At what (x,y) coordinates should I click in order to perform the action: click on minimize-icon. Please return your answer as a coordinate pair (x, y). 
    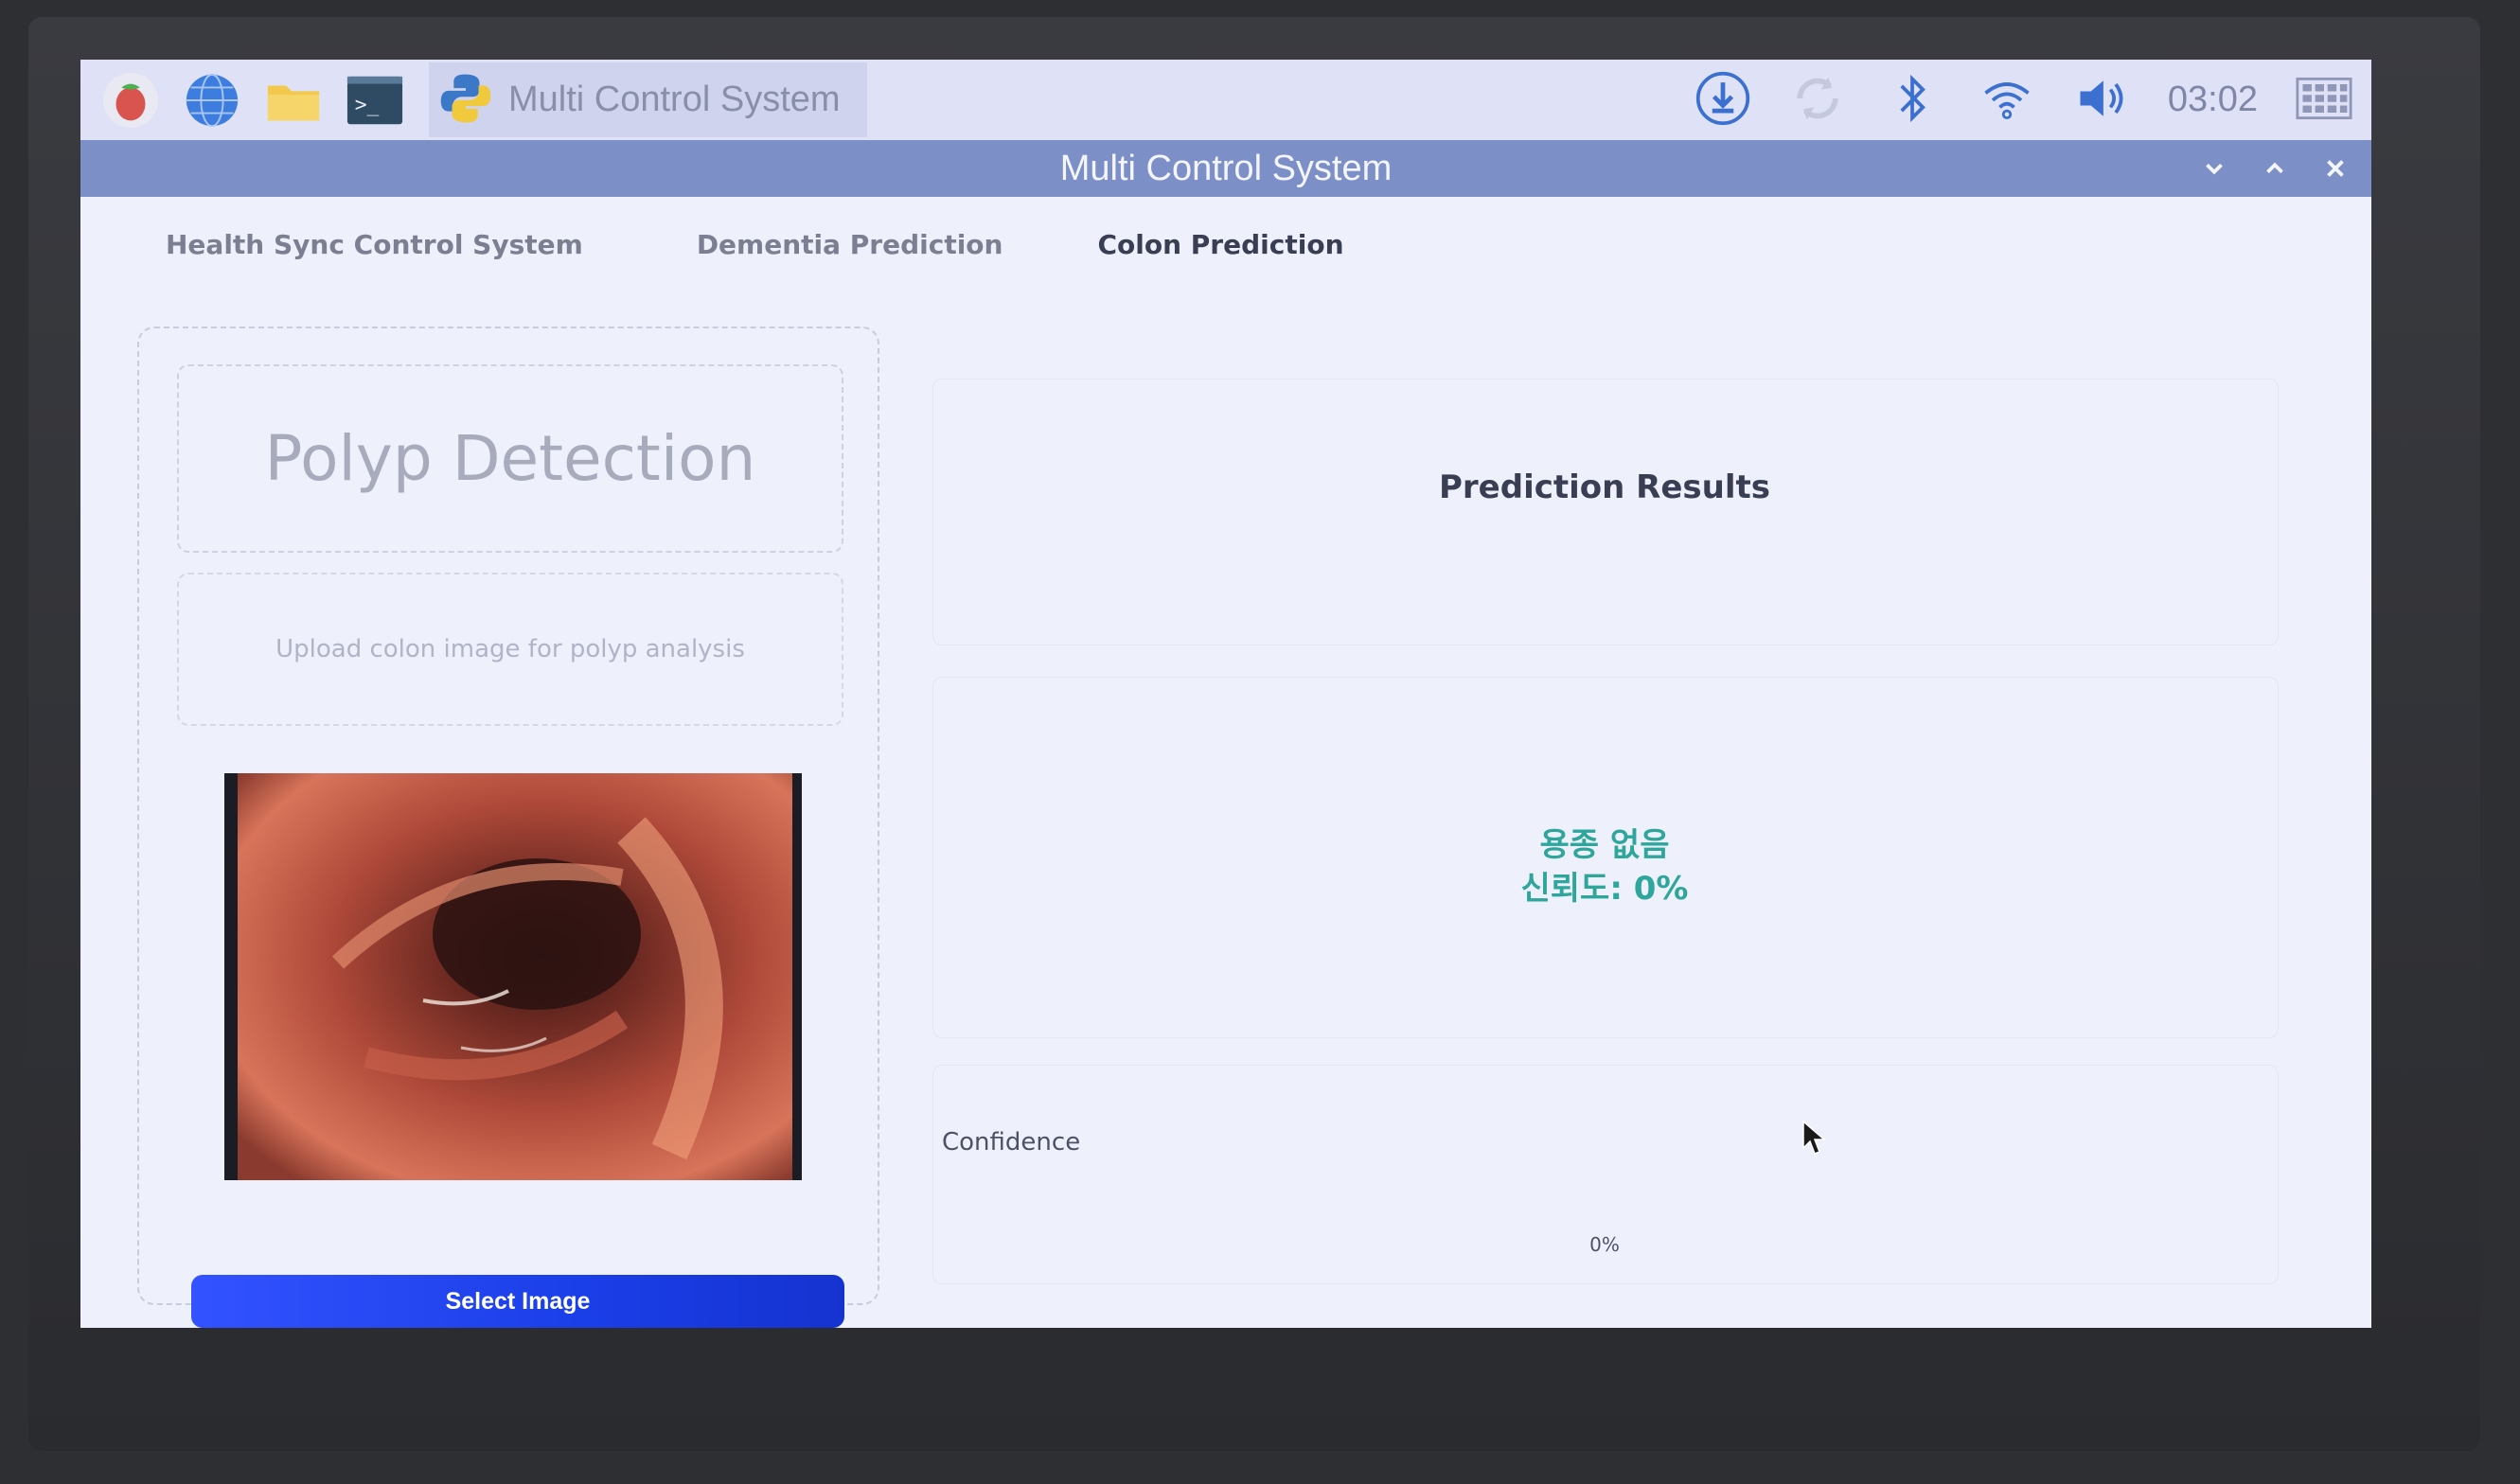
    Looking at the image, I should click on (2214, 168).